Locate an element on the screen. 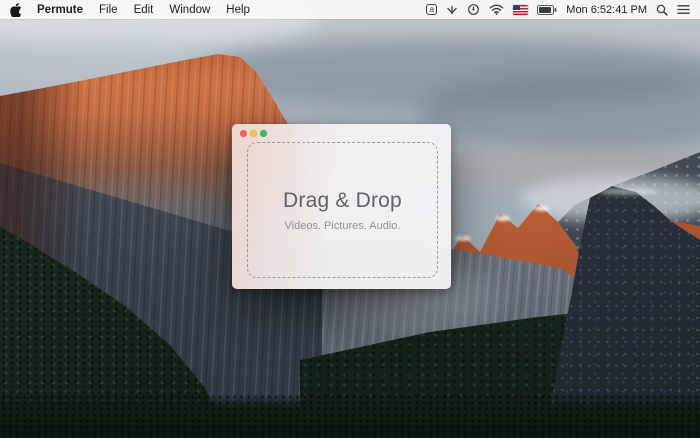 The height and width of the screenshot is (438, 700). menu-help: Help is located at coordinates (238, 10).